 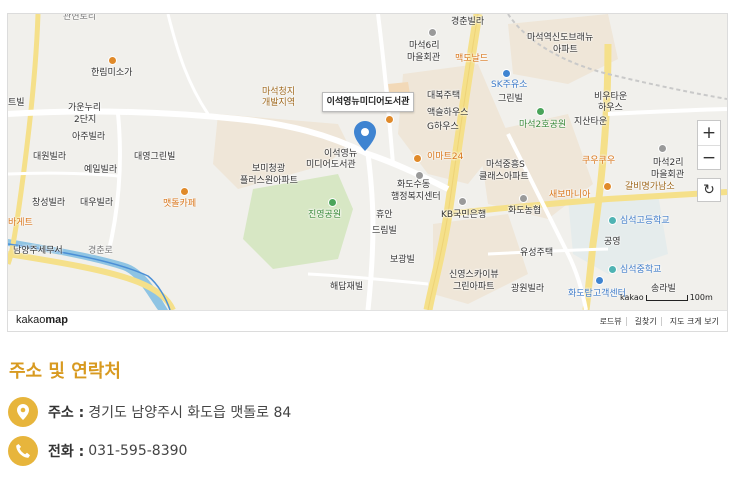 I want to click on scale-value: 100m, so click(x=701, y=297).